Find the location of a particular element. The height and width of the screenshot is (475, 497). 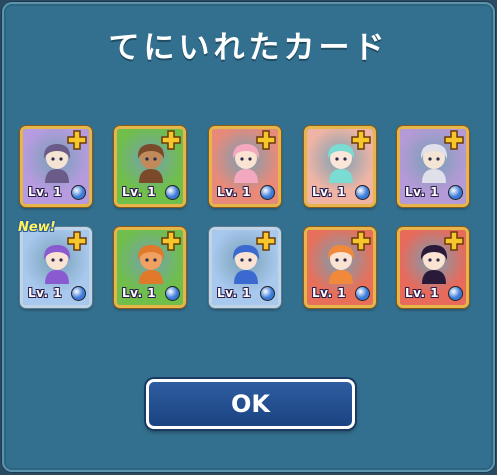

card-2: Lv. 1 is located at coordinates (150, 166).